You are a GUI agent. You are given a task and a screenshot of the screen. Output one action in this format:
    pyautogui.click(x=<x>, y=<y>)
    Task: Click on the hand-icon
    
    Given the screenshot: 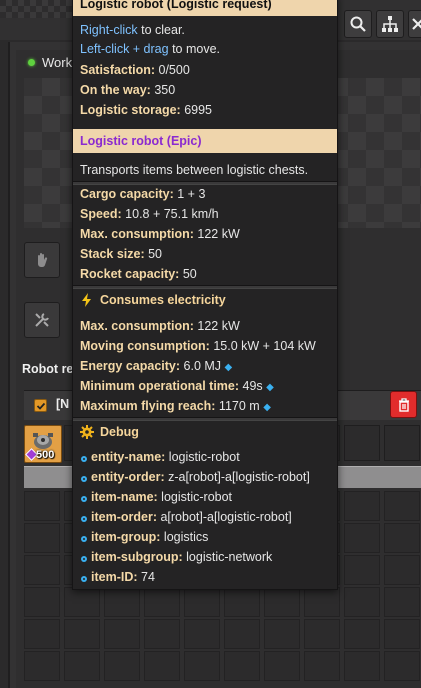 What is the action you would take?
    pyautogui.click(x=43, y=260)
    